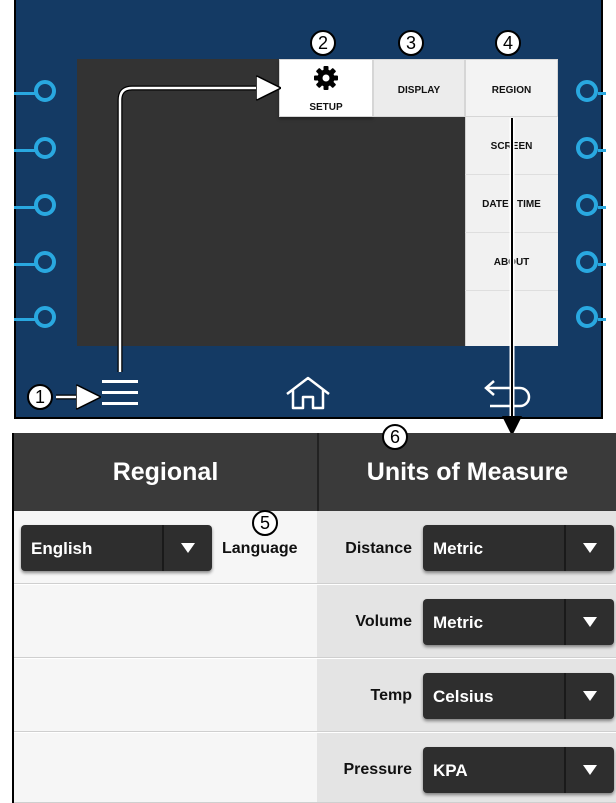 This screenshot has height=803, width=616. I want to click on callout-4: 4, so click(508, 43).